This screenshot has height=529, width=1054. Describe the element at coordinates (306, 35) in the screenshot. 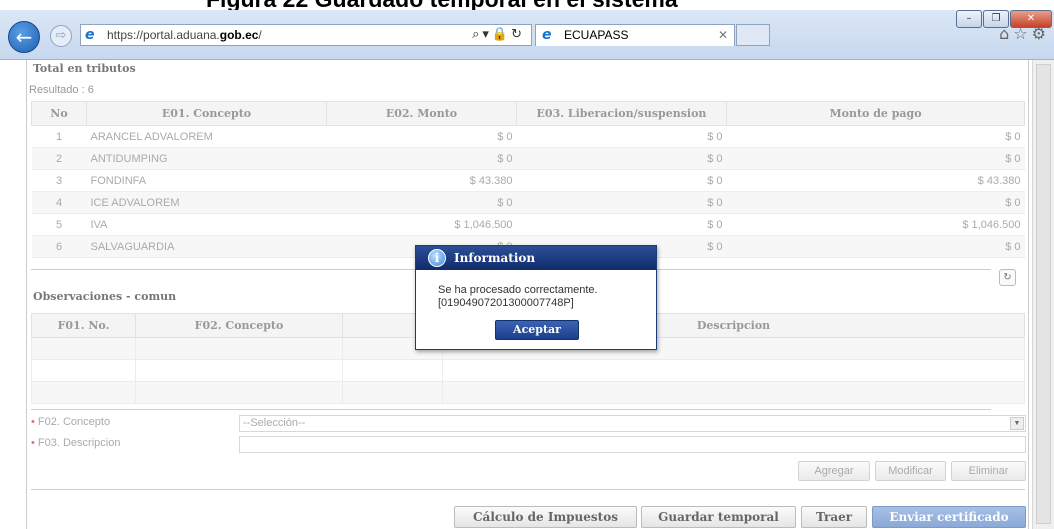

I see `address-bar: e https://portal.aduana.gob.ec/ ⌕▾🔒↻` at that location.